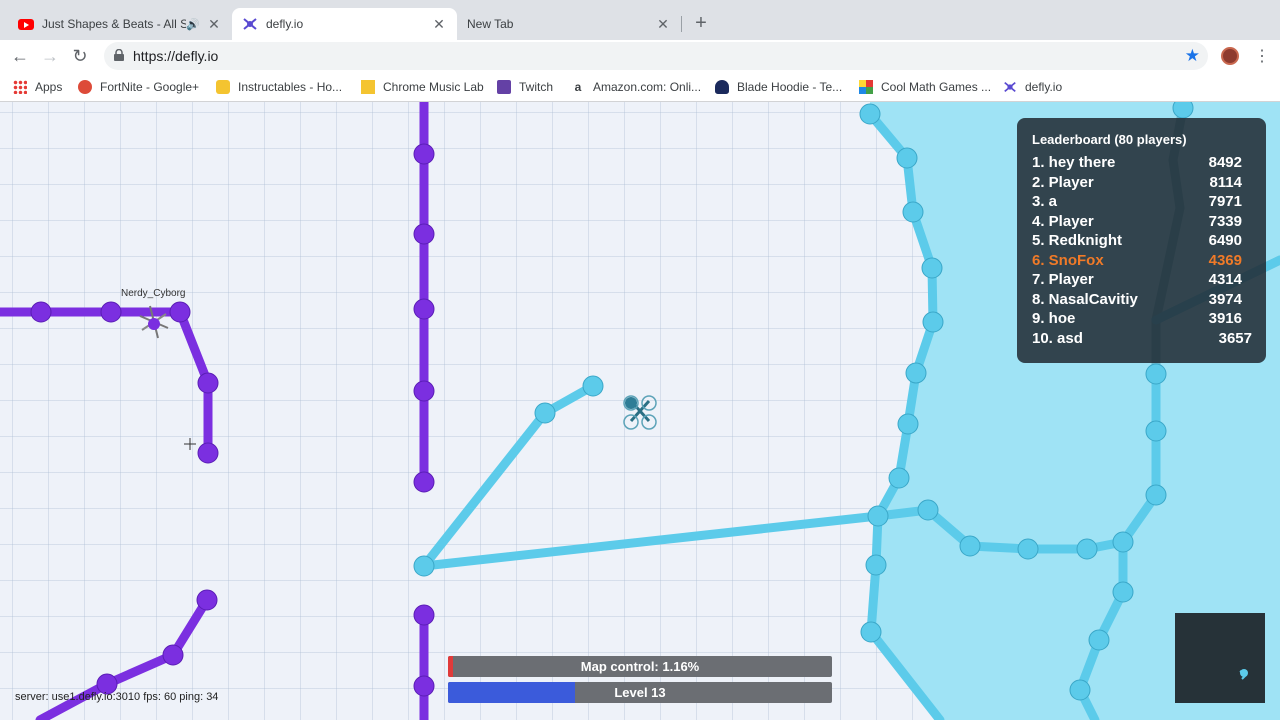  I want to click on back-arrow-icon: ←, so click(20, 56).